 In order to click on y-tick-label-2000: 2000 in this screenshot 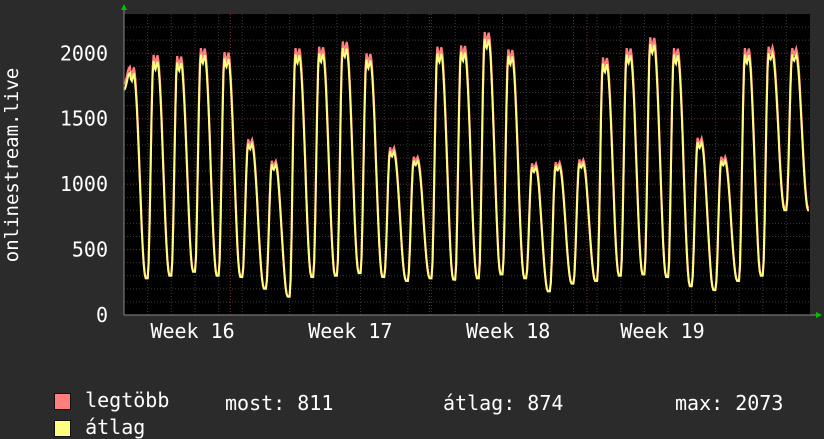, I will do `click(84, 53)`.